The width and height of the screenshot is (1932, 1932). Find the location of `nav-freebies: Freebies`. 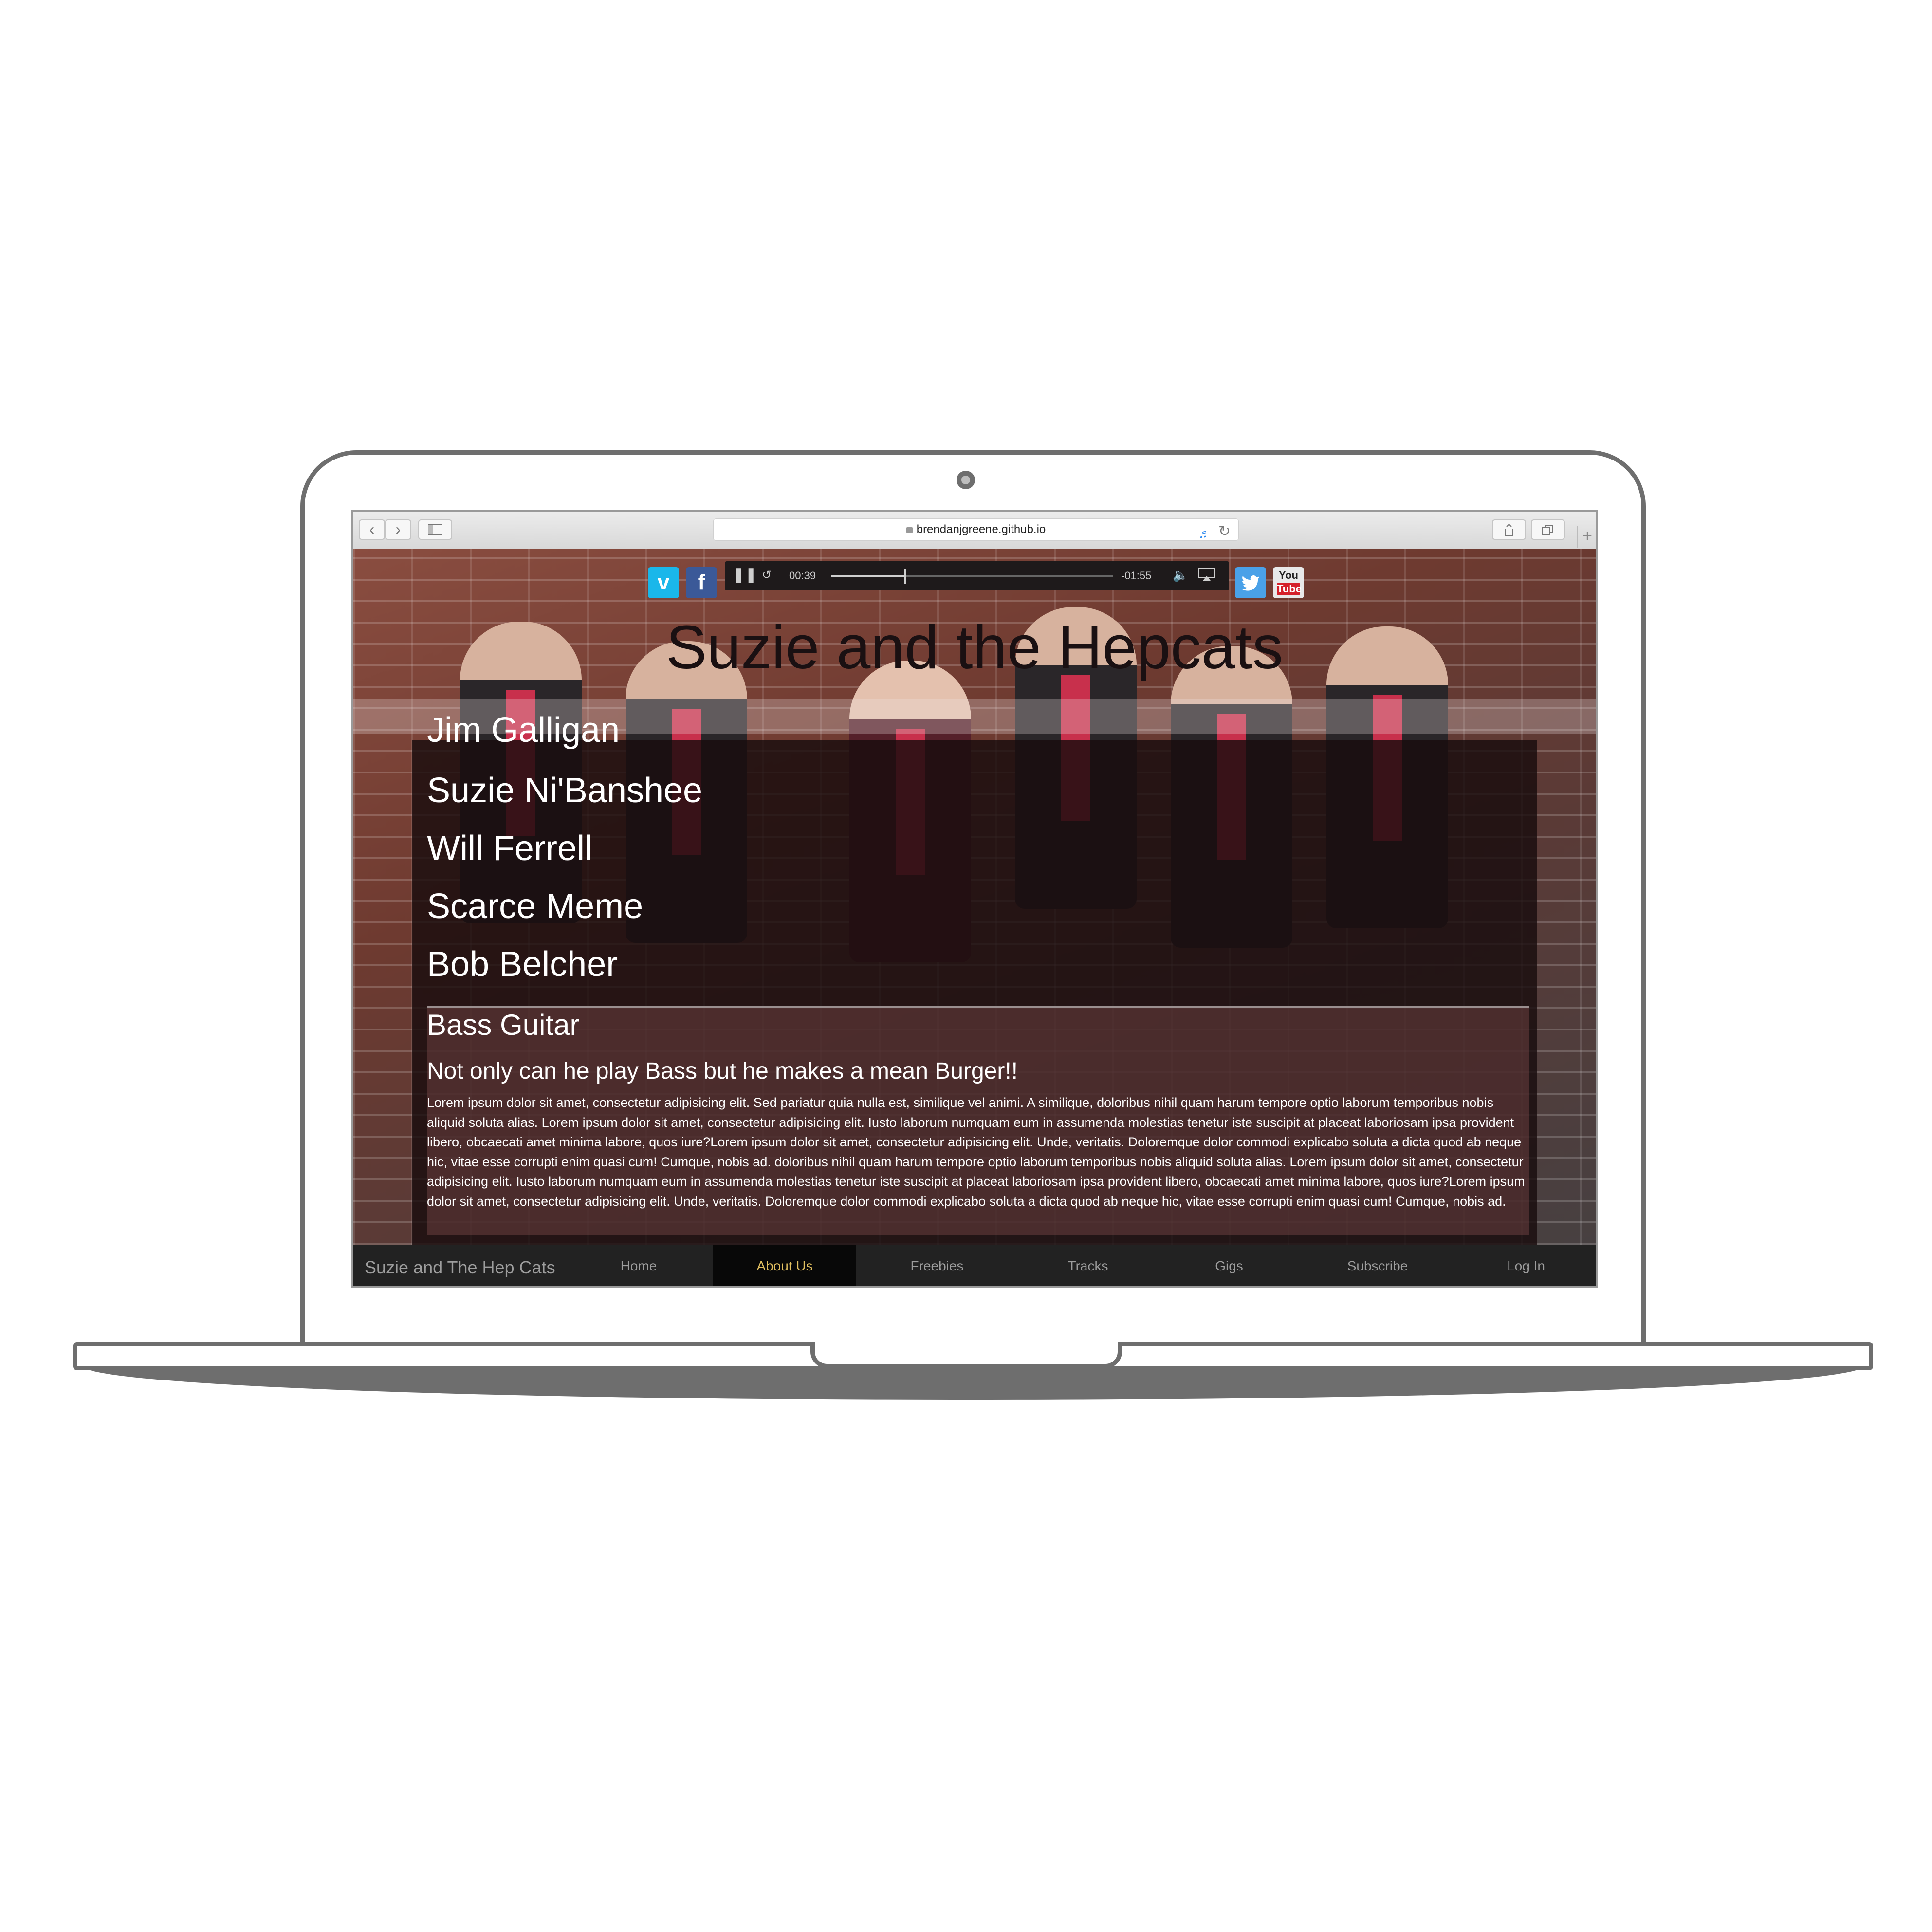

nav-freebies: Freebies is located at coordinates (937, 1265).